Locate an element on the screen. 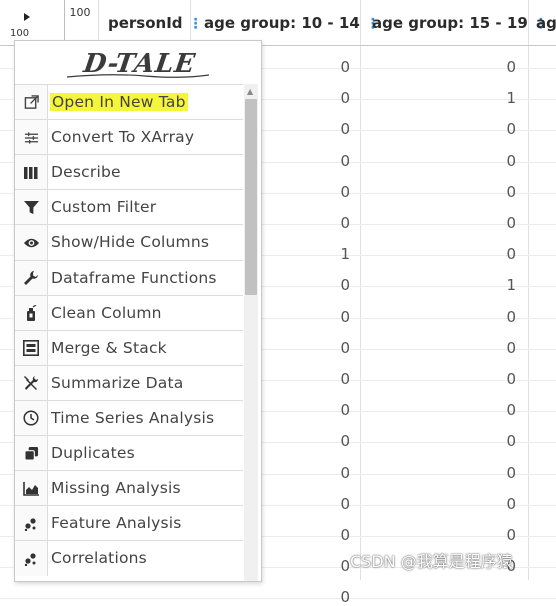 The image size is (556, 606). row-count-label: 100 is located at coordinates (80, 12).